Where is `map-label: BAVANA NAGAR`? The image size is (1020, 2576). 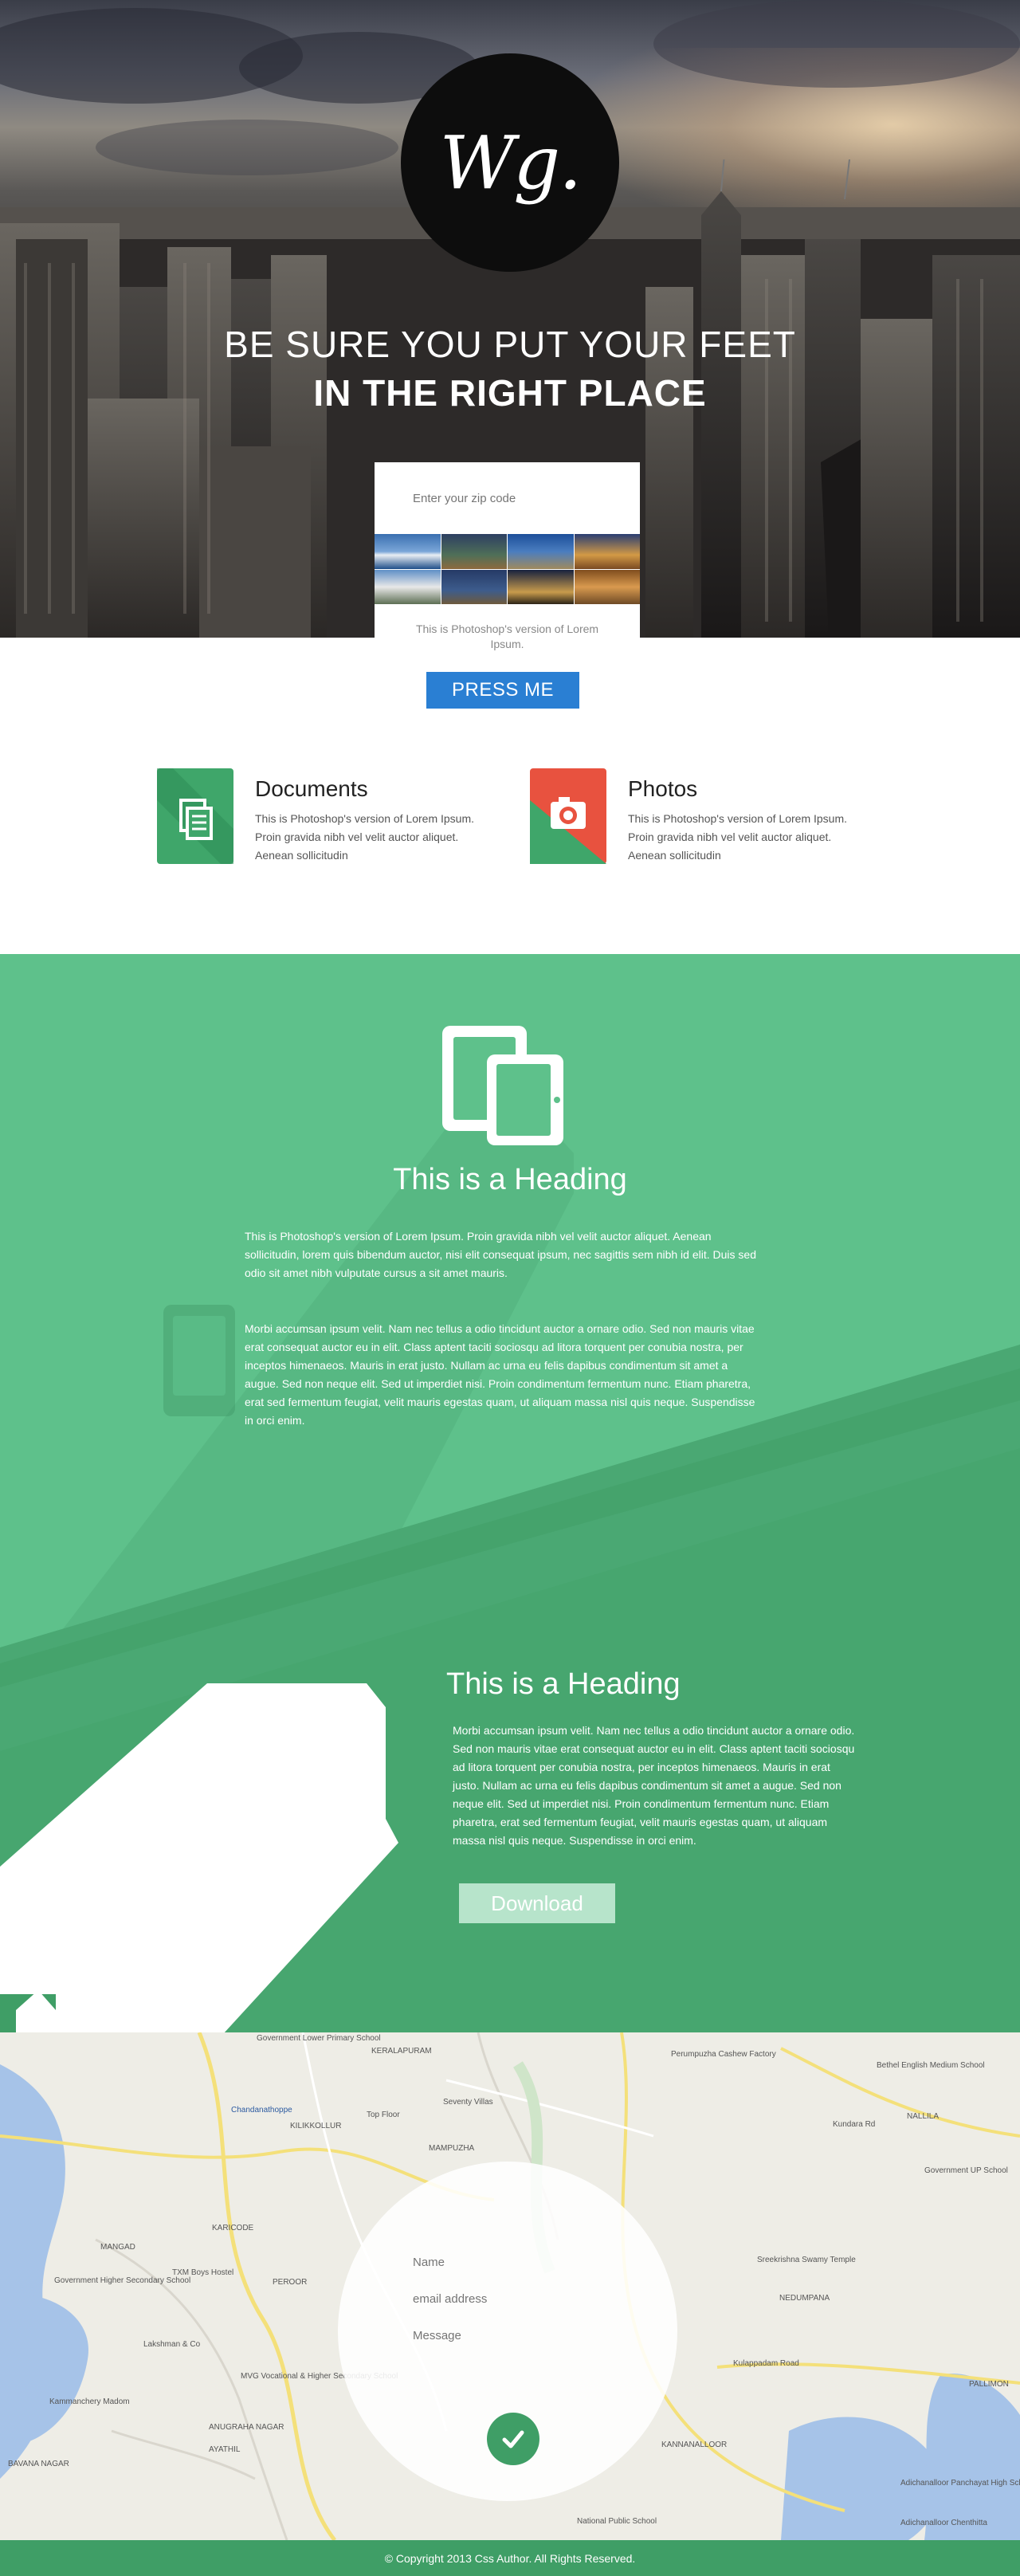
map-label: BAVANA NAGAR is located at coordinates (38, 2464).